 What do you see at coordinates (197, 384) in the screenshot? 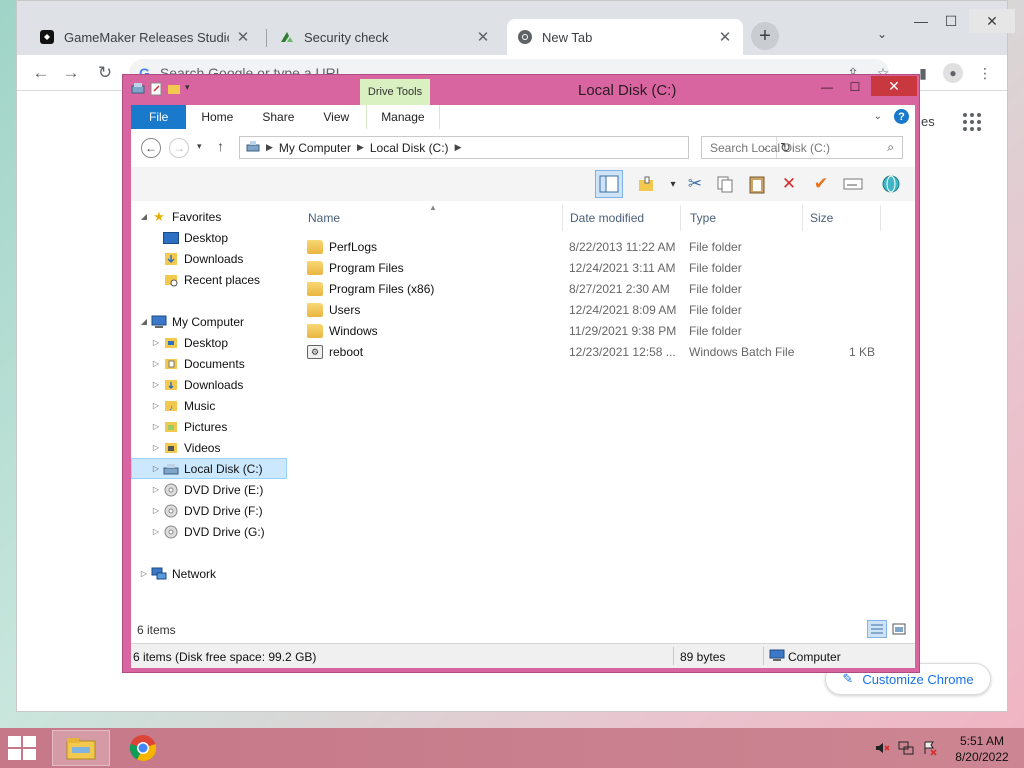
I see `nav-downloads: ▷ Downloads` at bounding box center [197, 384].